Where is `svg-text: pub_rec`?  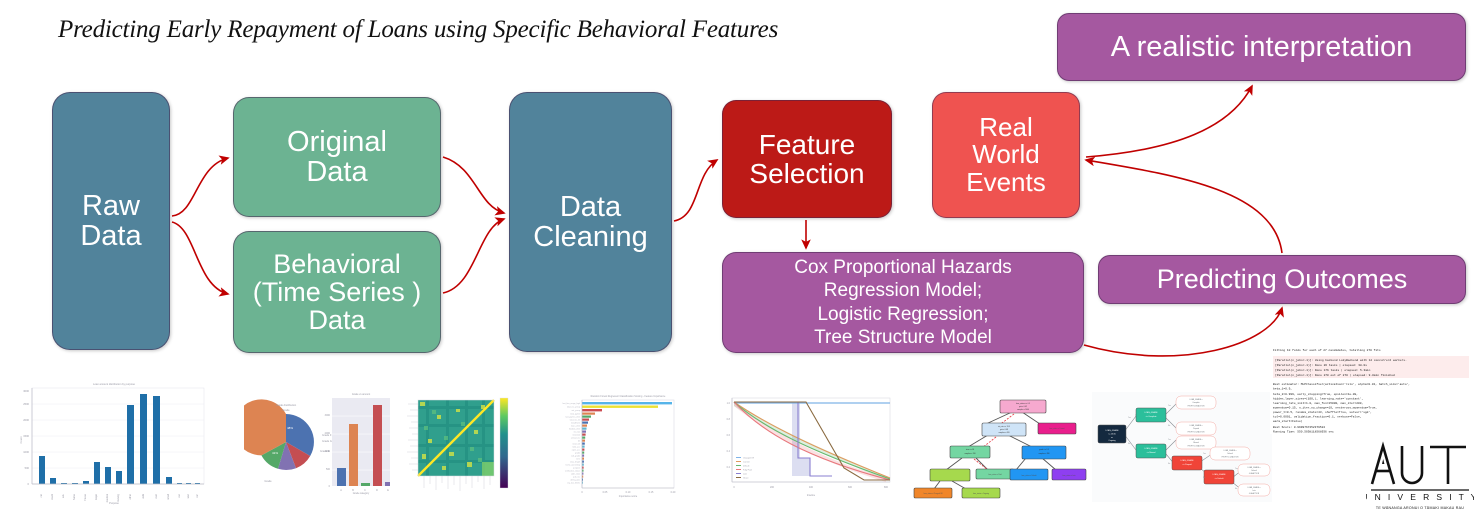 svg-text: pub_rec is located at coordinates (576, 477).